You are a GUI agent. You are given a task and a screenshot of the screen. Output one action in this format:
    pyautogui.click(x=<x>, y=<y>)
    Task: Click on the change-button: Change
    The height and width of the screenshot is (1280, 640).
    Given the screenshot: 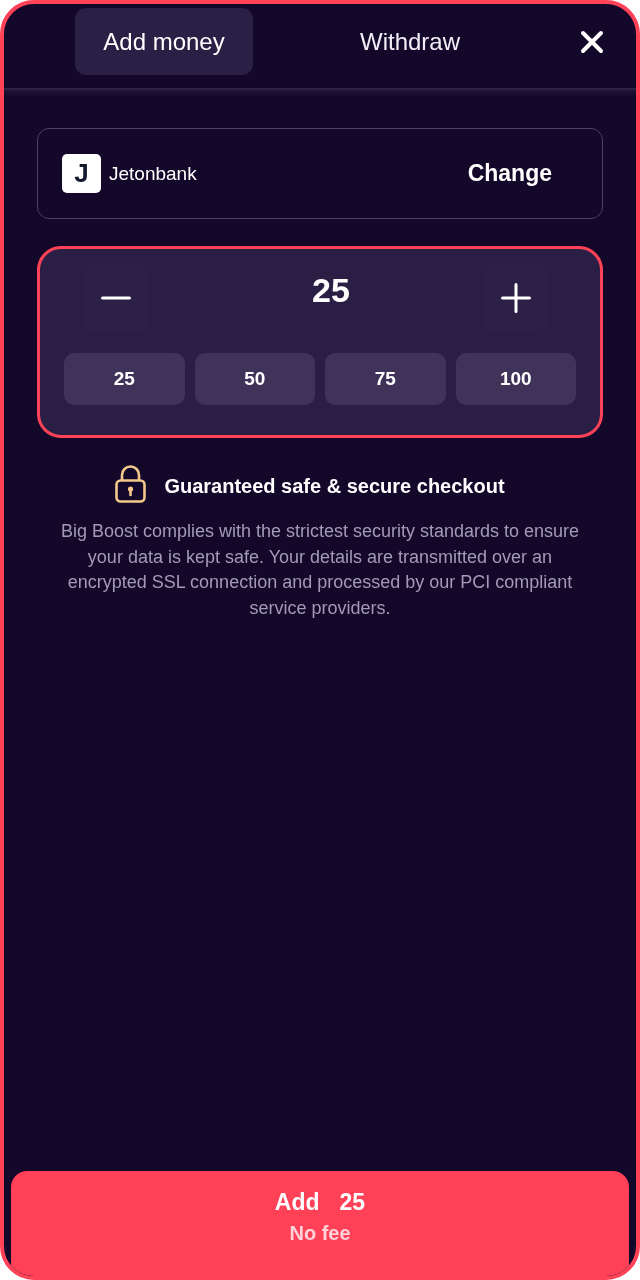 What is the action you would take?
    pyautogui.click(x=509, y=173)
    